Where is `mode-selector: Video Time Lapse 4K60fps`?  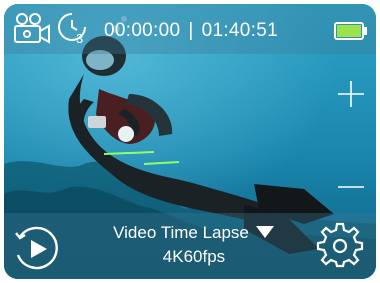 mode-selector: Video Time Lapse 4K60fps is located at coordinates (194, 245).